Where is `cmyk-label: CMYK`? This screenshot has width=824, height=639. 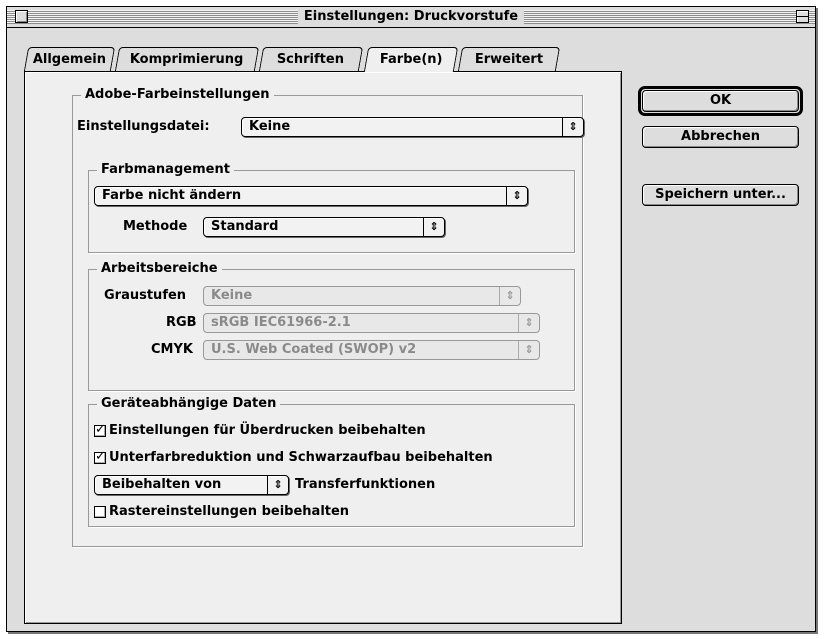
cmyk-label: CMYK is located at coordinates (172, 349).